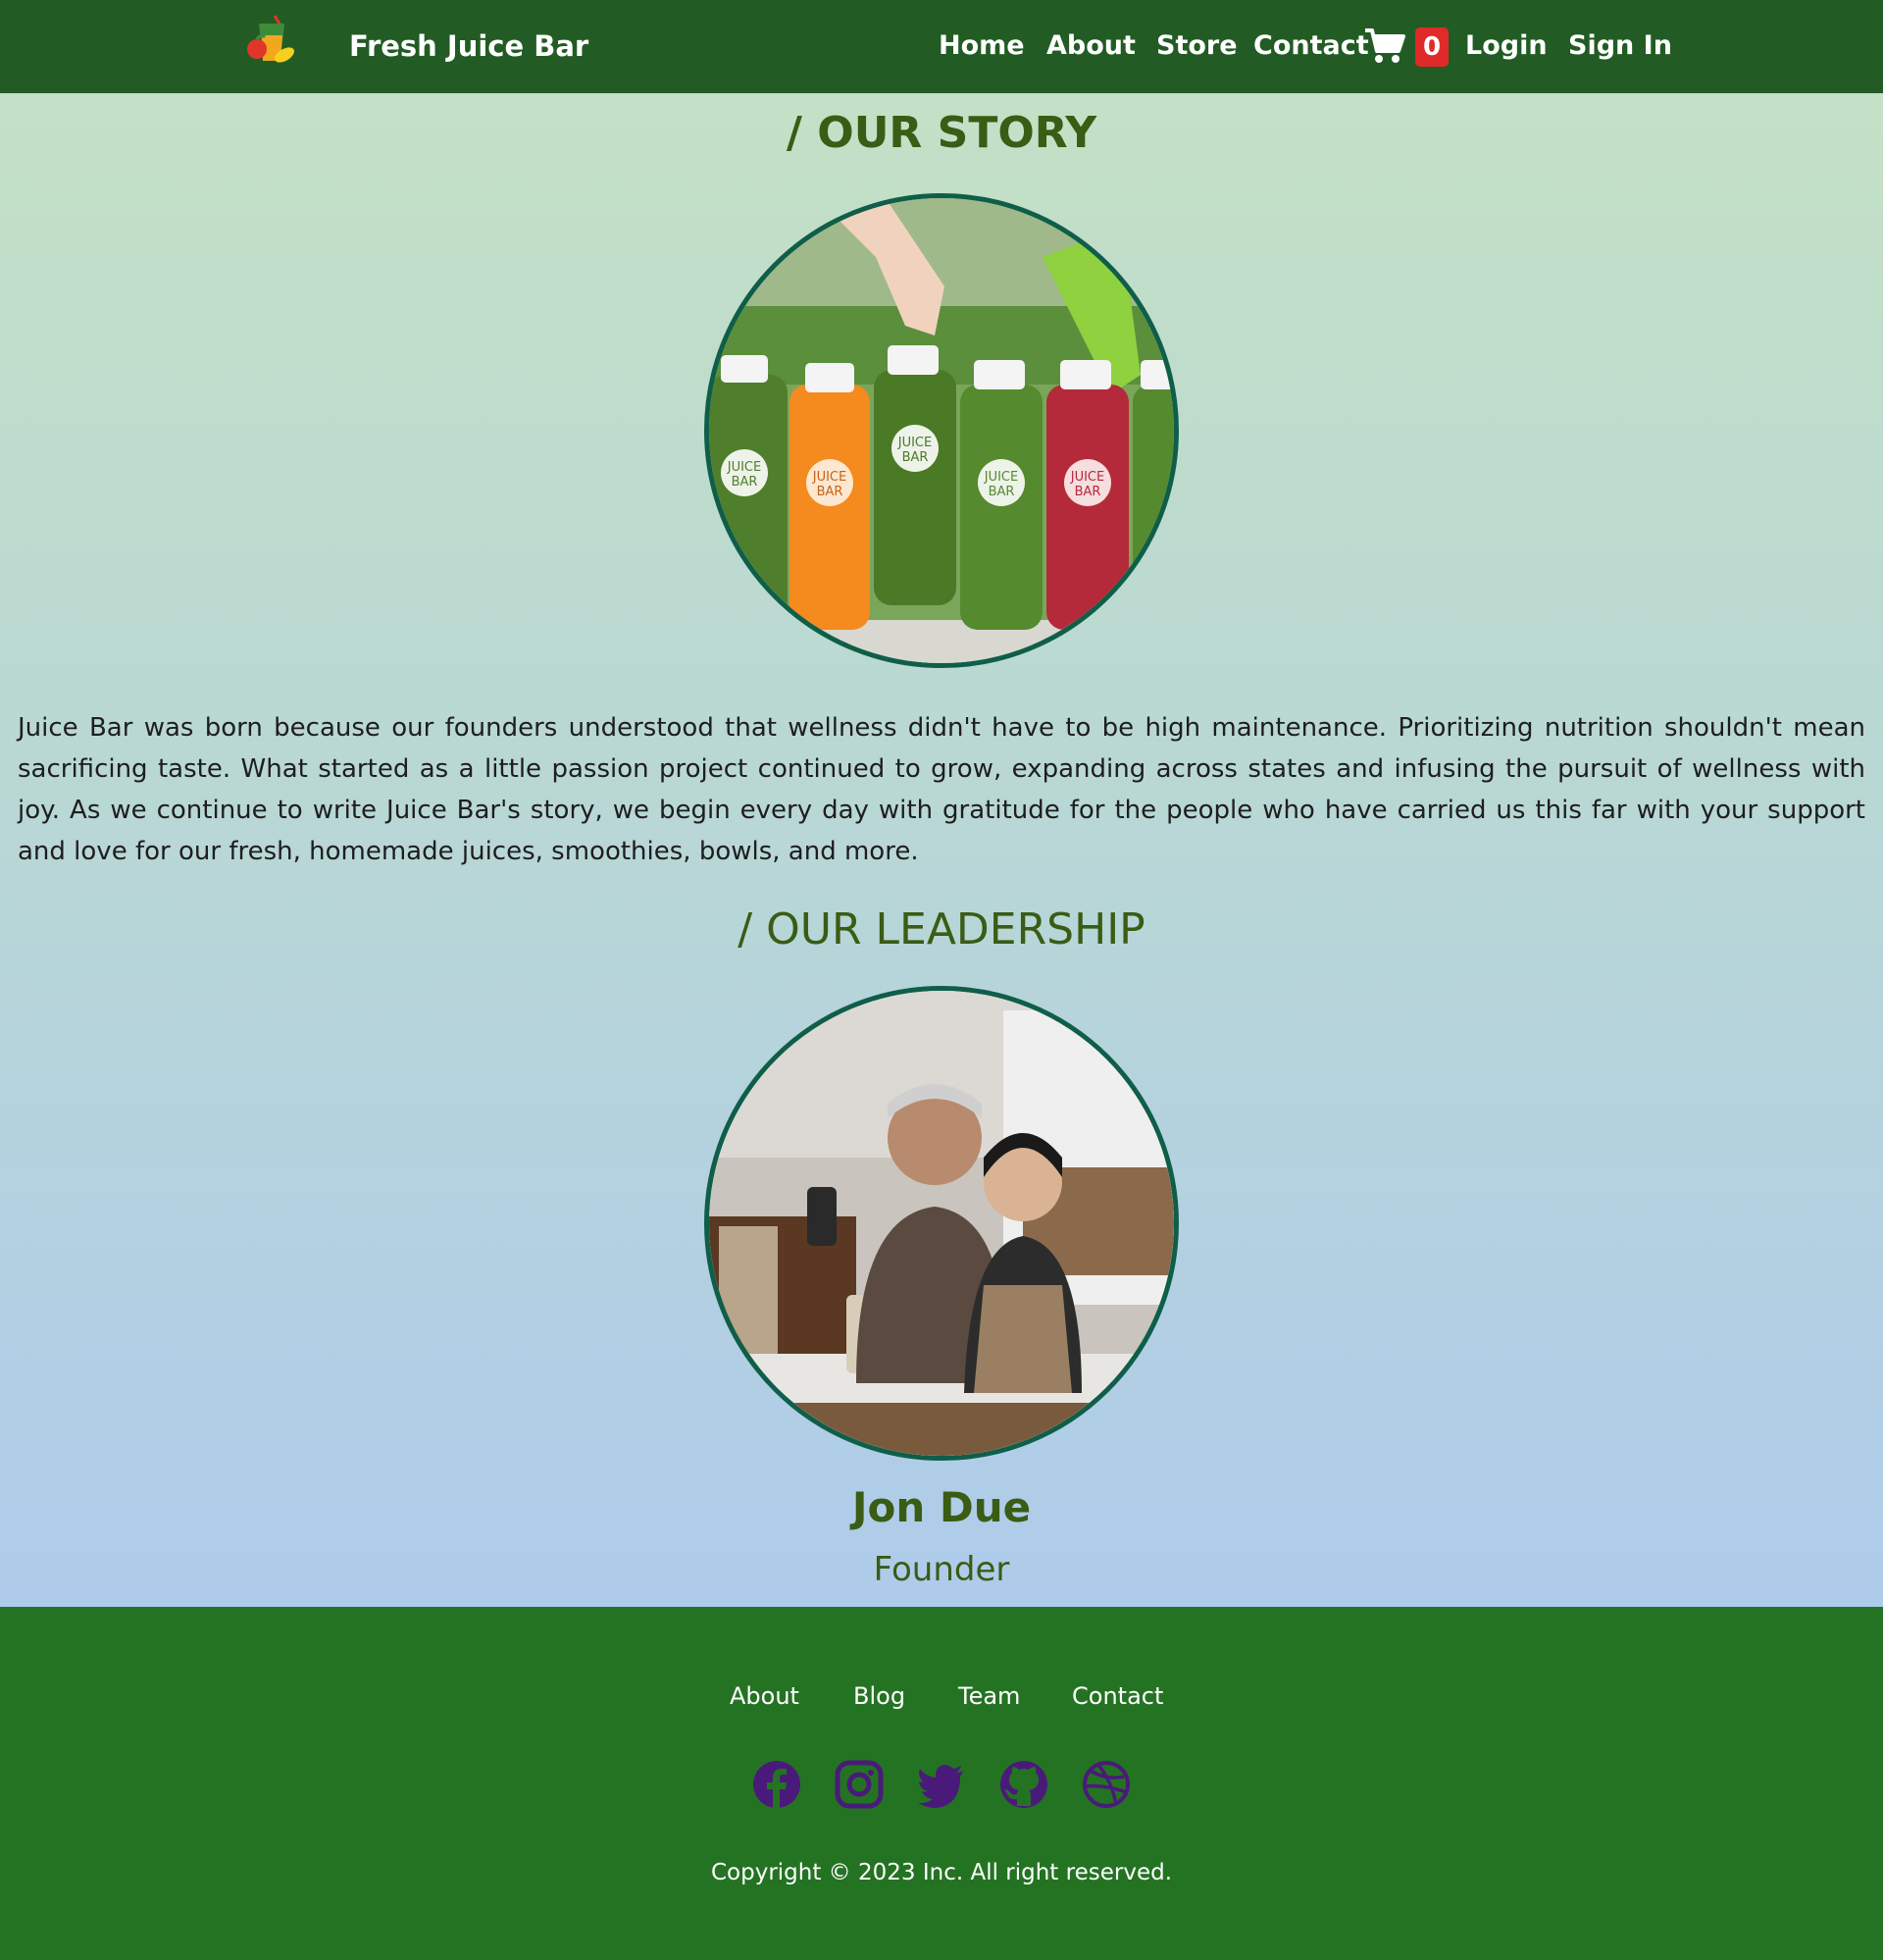  I want to click on cart-count-badge: 0, so click(1432, 47).